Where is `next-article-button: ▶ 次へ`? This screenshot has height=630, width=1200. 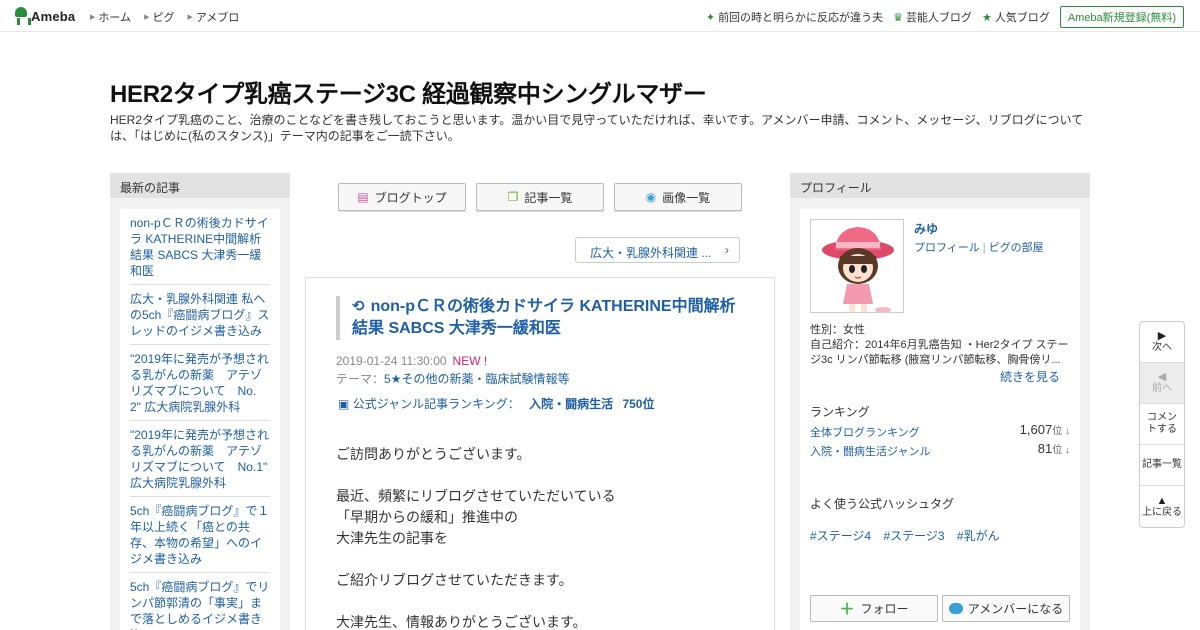
next-article-button: ▶ 次へ is located at coordinates (1162, 342).